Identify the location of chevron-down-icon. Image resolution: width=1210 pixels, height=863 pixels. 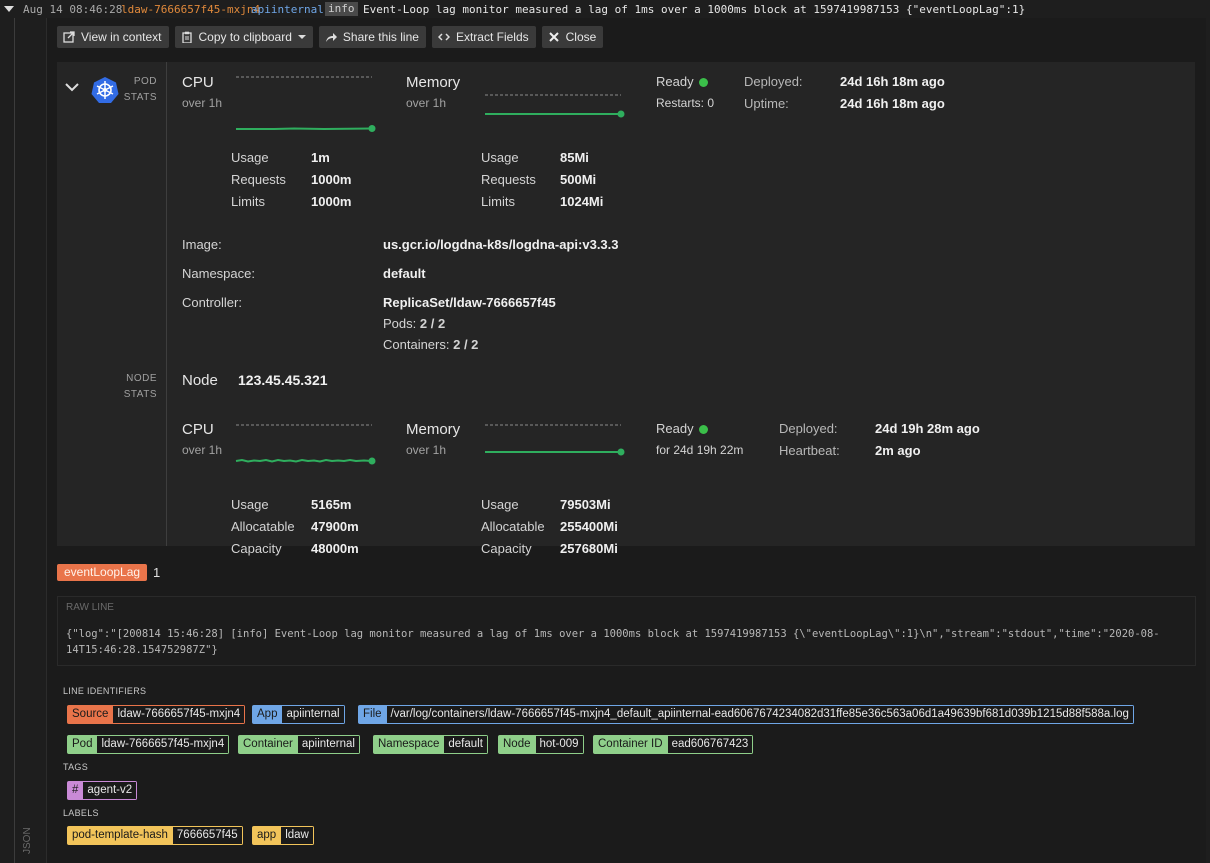
(72, 87).